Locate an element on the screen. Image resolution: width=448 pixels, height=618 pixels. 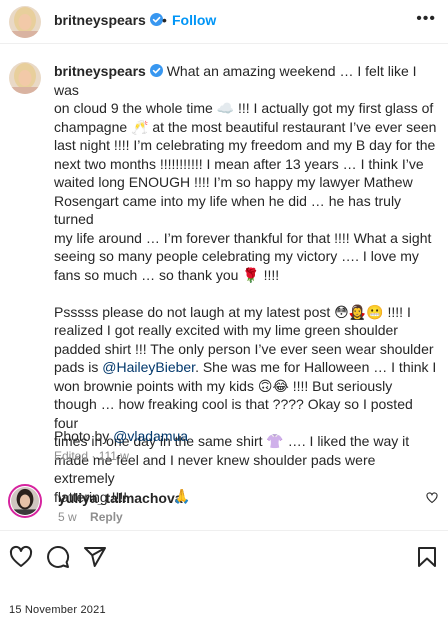
caption-username: britneyspears is located at coordinates (108, 71).